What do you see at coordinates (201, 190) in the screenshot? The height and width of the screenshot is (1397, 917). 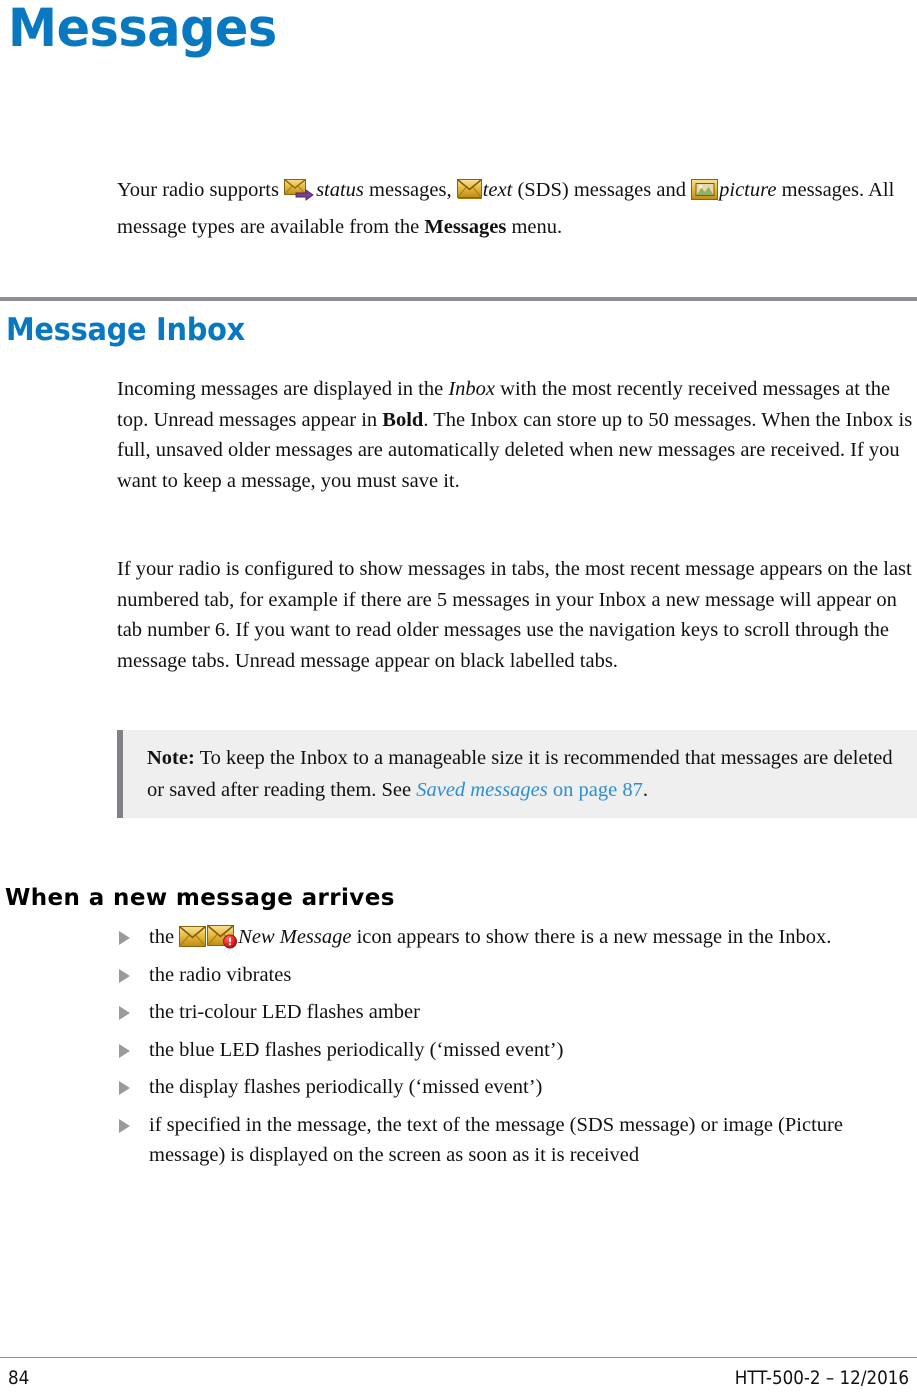 I see `intro-text-1: Your radio supports` at bounding box center [201, 190].